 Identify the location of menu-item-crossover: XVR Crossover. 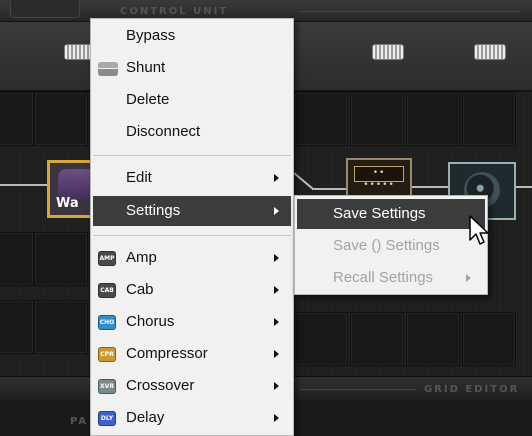
(192, 386).